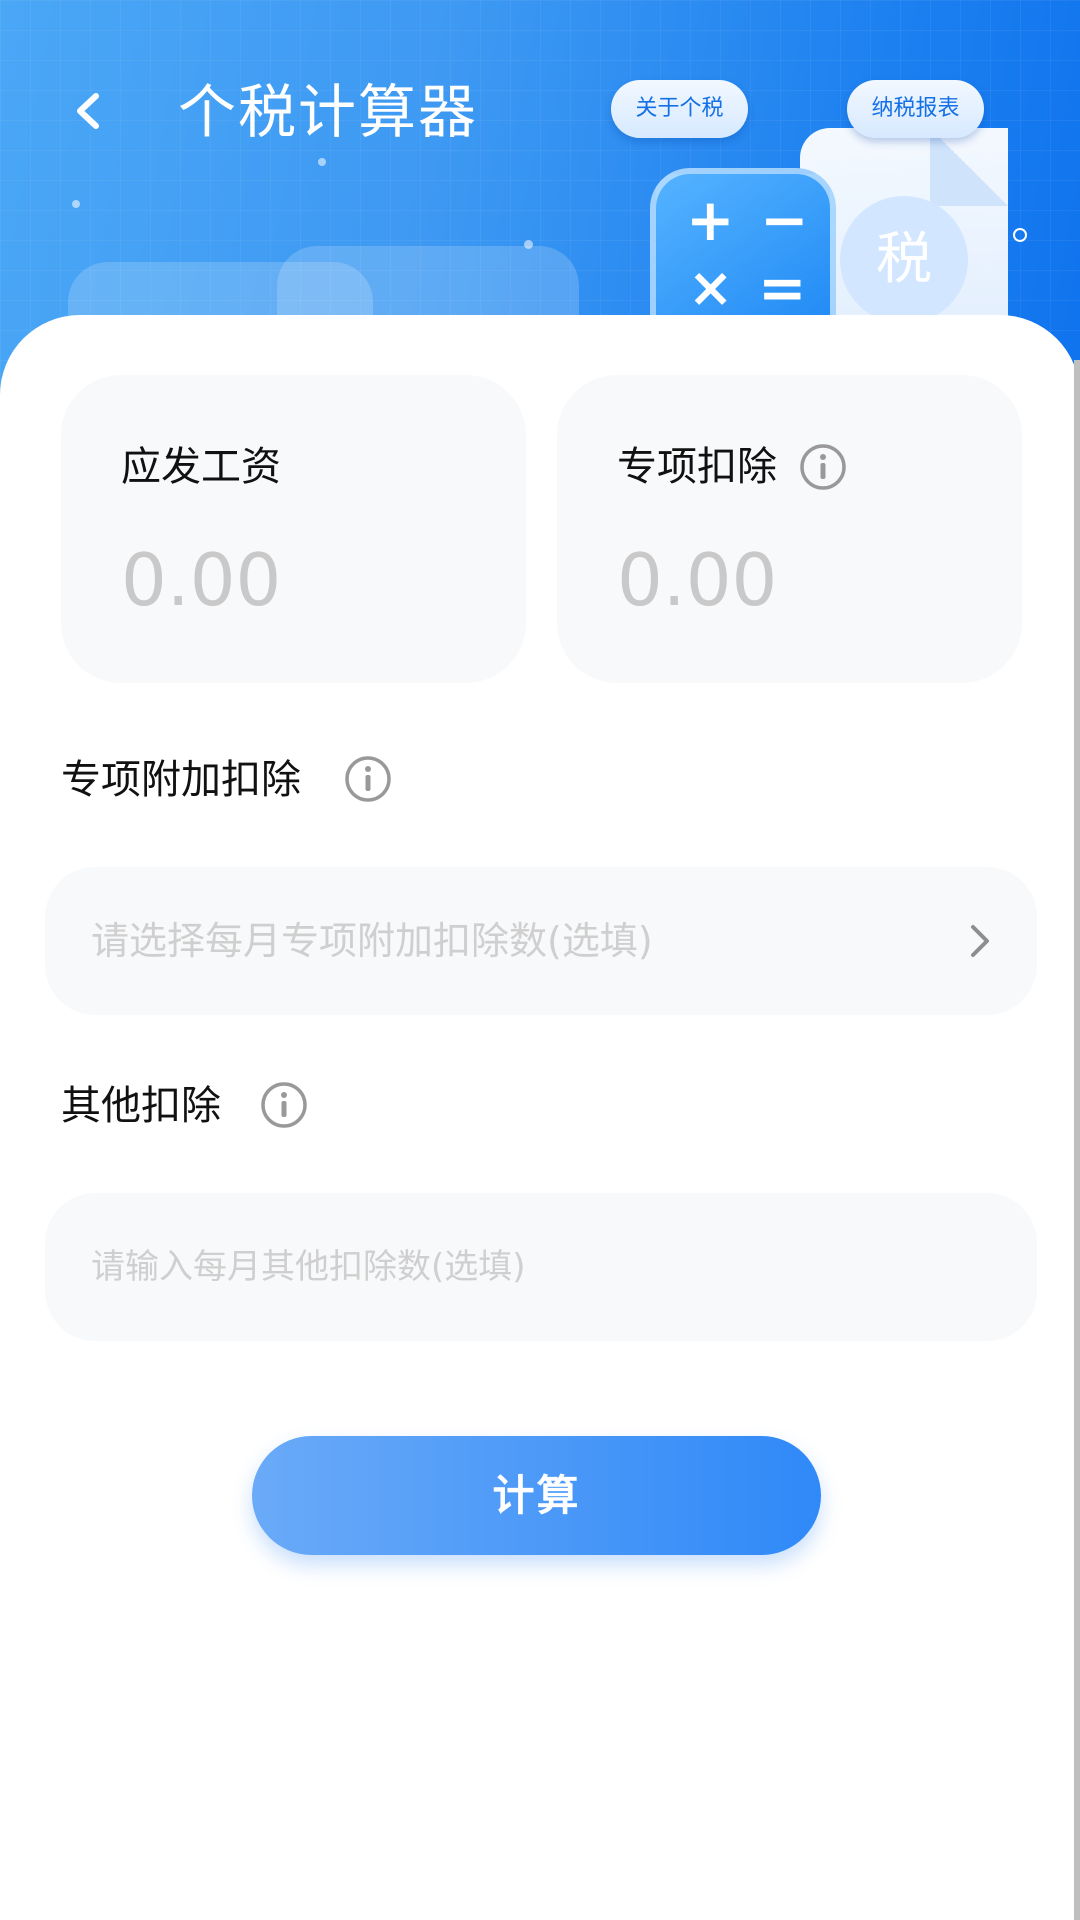 The height and width of the screenshot is (1920, 1080). Describe the element at coordinates (711, 287) in the screenshot. I see `times-symbol: ×` at that location.